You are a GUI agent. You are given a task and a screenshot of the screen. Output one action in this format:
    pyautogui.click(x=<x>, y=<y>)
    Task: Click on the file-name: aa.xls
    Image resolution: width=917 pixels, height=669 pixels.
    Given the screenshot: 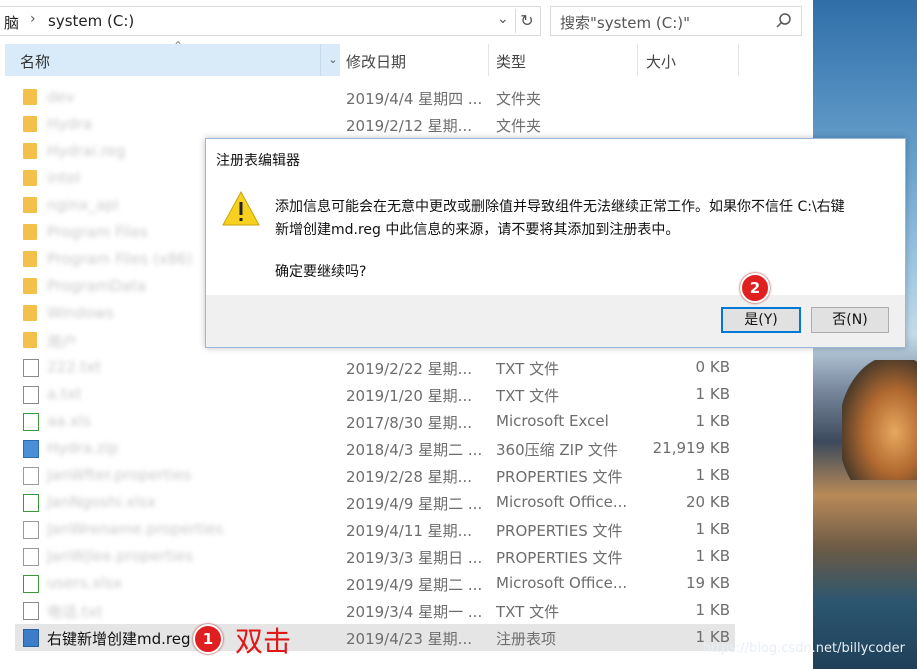 What is the action you would take?
    pyautogui.click(x=69, y=421)
    